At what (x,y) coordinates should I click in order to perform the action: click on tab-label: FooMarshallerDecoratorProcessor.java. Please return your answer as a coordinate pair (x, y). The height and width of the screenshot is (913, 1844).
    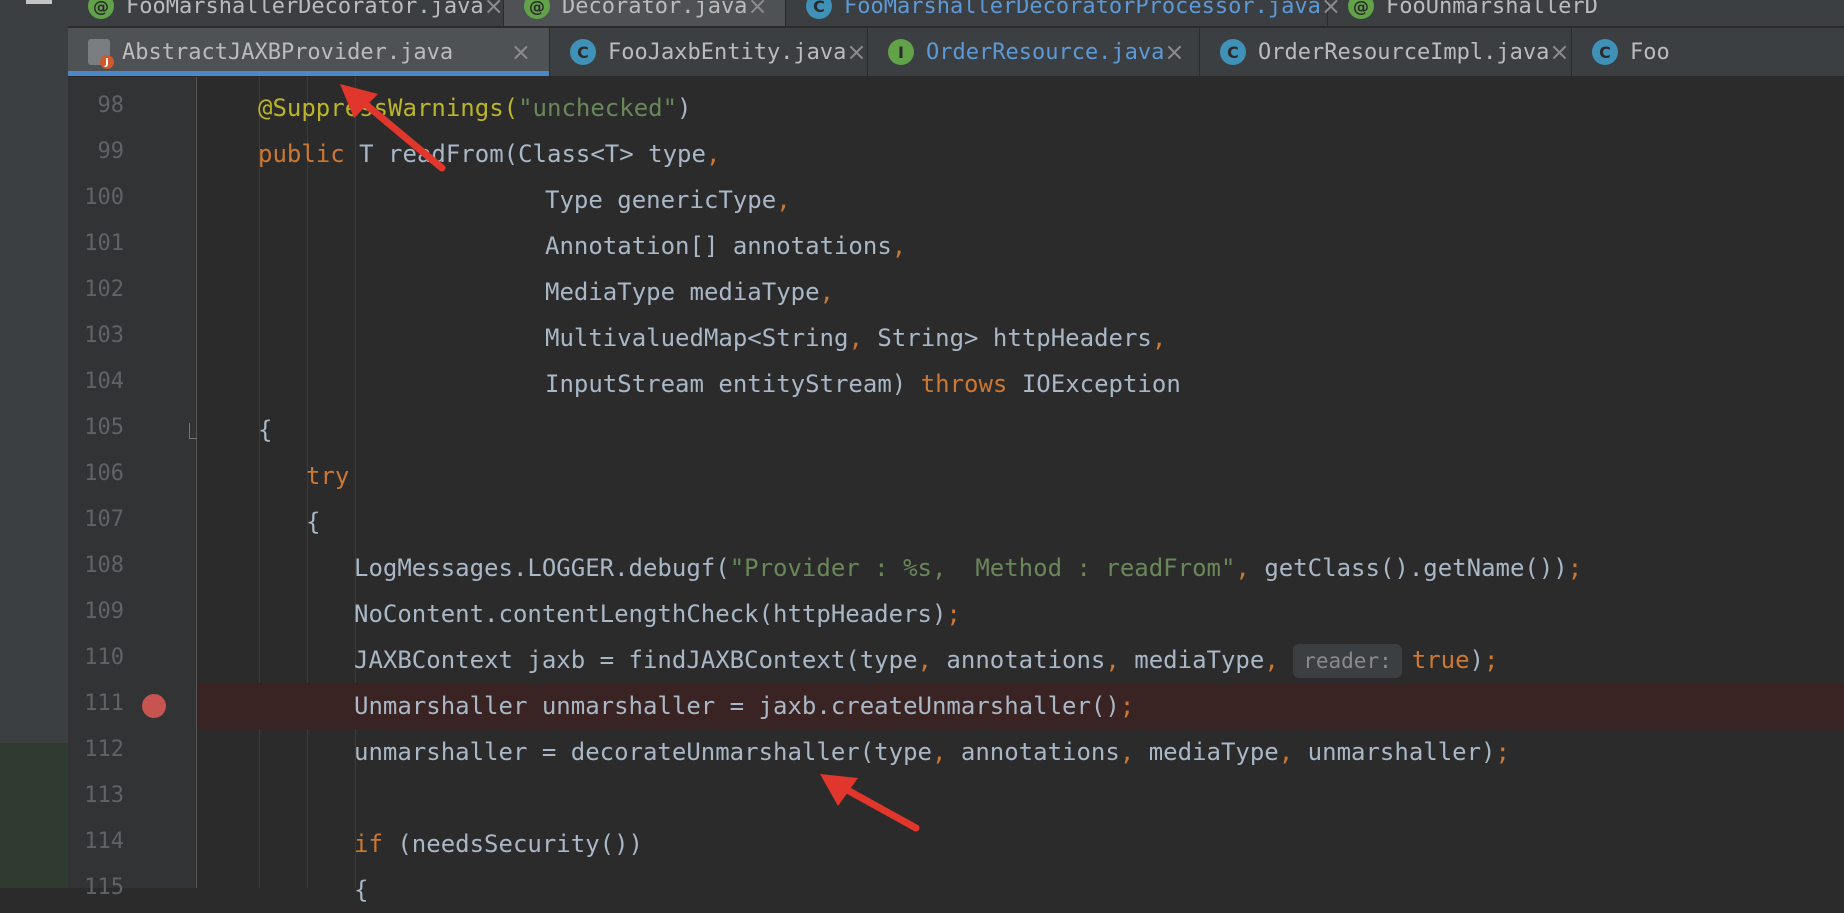
    Looking at the image, I should click on (1082, 9).